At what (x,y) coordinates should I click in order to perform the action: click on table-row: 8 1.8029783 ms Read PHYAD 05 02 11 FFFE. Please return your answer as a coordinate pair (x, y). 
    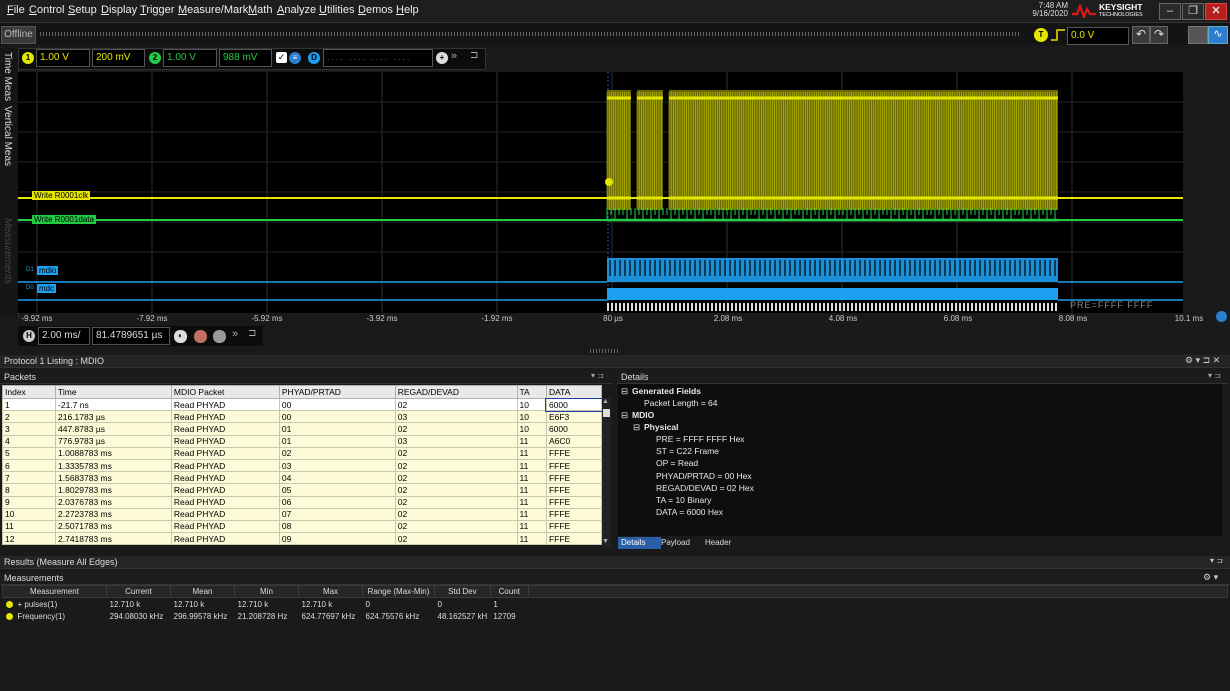
    Looking at the image, I should click on (302, 490).